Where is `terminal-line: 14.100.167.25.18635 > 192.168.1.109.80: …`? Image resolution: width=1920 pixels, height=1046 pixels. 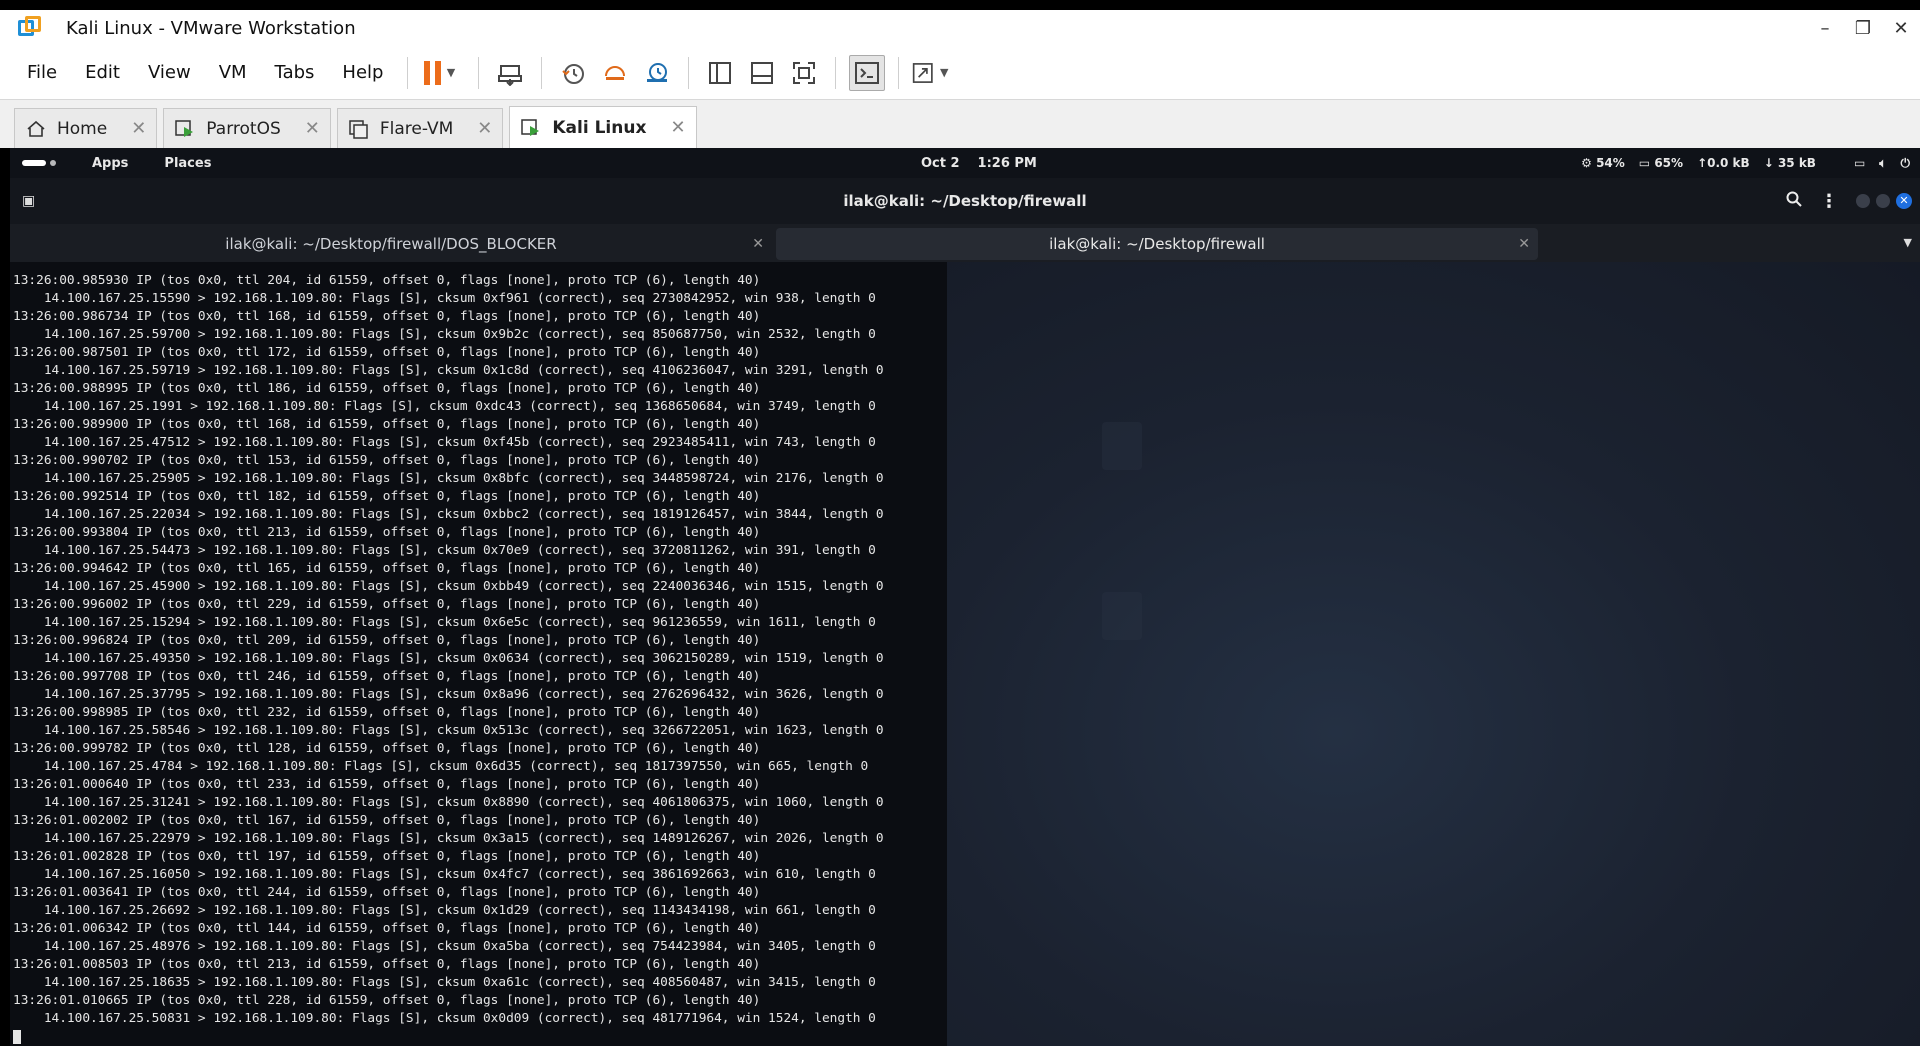
terminal-line: 14.100.167.25.18635 > 192.168.1.109.80: … is located at coordinates (444, 982).